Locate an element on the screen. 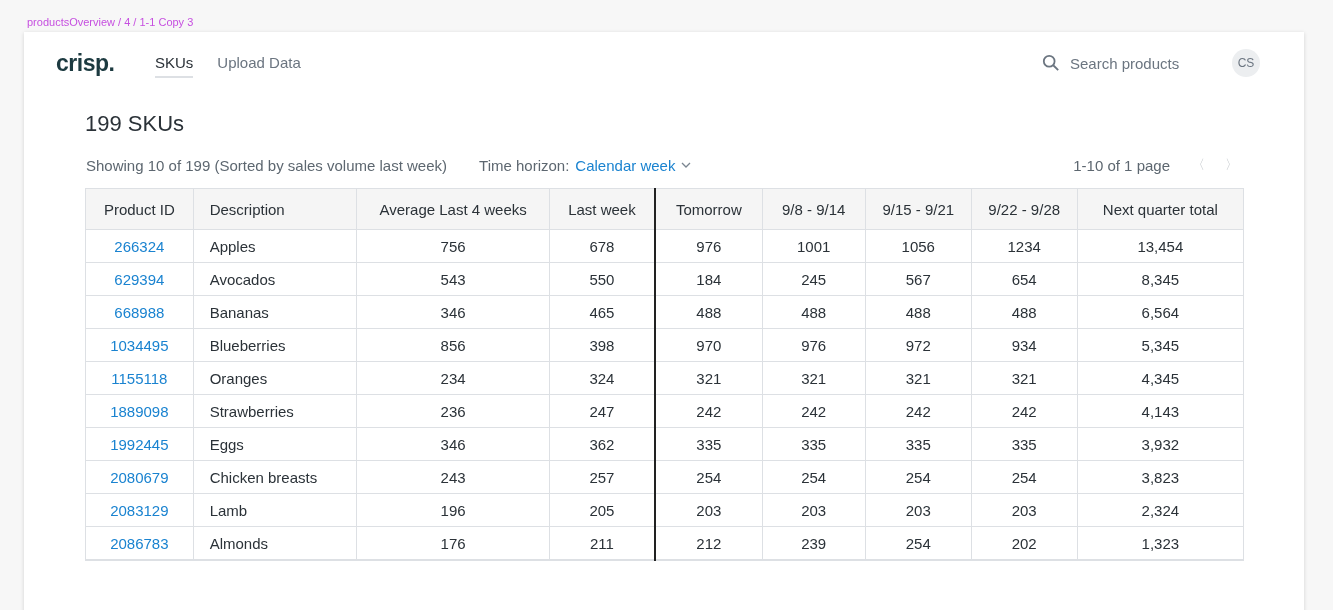  table-cell: 1056 is located at coordinates (918, 246).